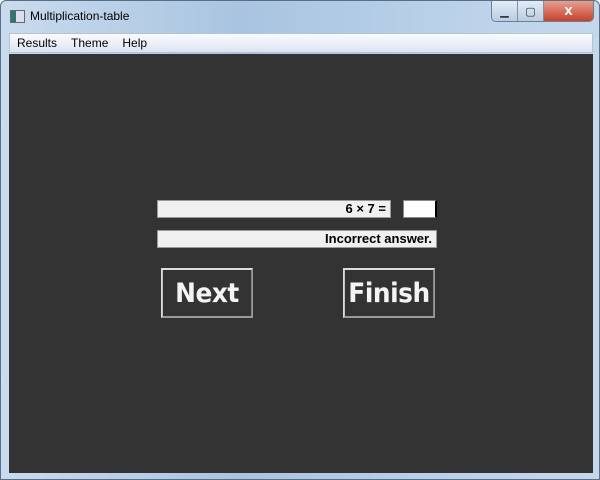  Describe the element at coordinates (207, 293) in the screenshot. I see `next-button: Next` at that location.